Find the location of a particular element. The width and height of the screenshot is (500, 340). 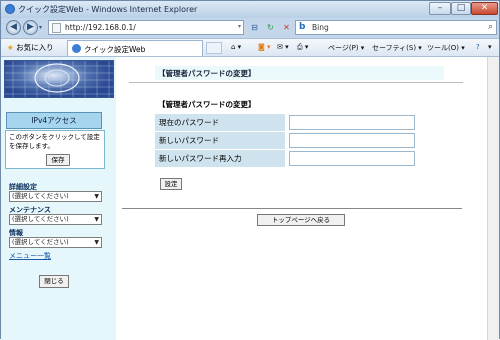

page-menu: ページ(P) ▾ is located at coordinates (346, 48).